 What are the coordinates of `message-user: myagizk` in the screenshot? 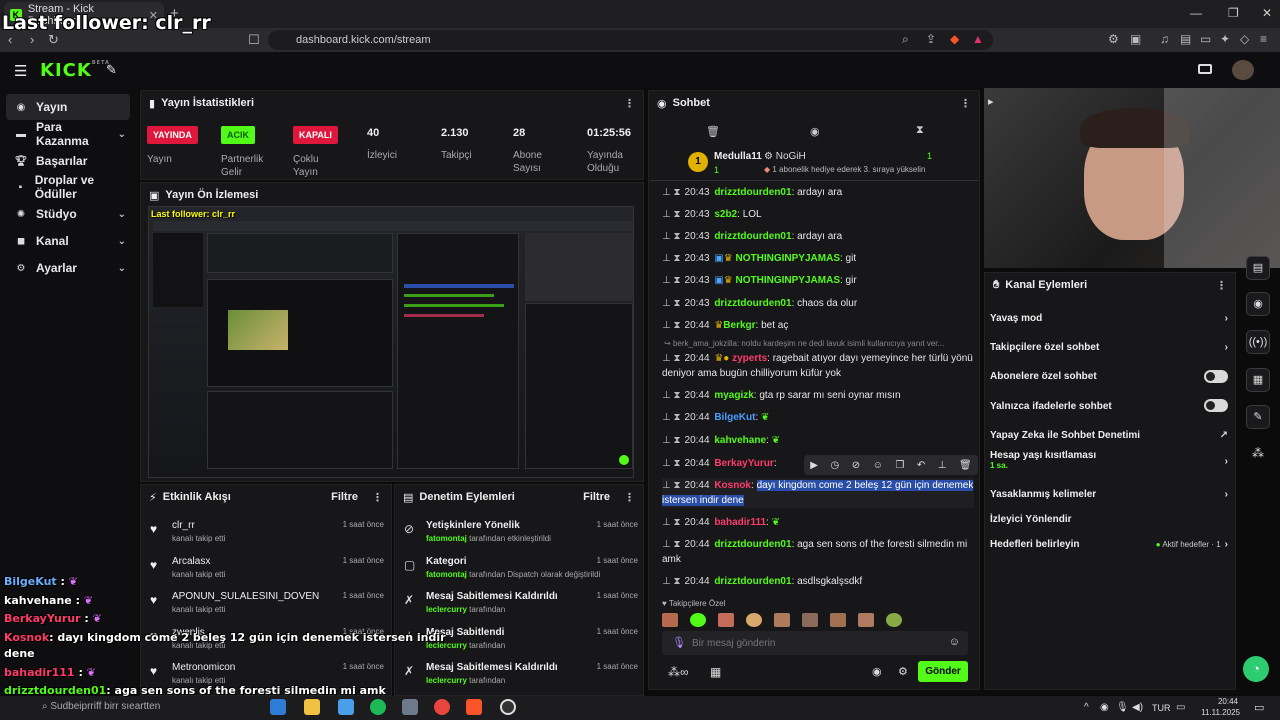 It's located at (733, 395).